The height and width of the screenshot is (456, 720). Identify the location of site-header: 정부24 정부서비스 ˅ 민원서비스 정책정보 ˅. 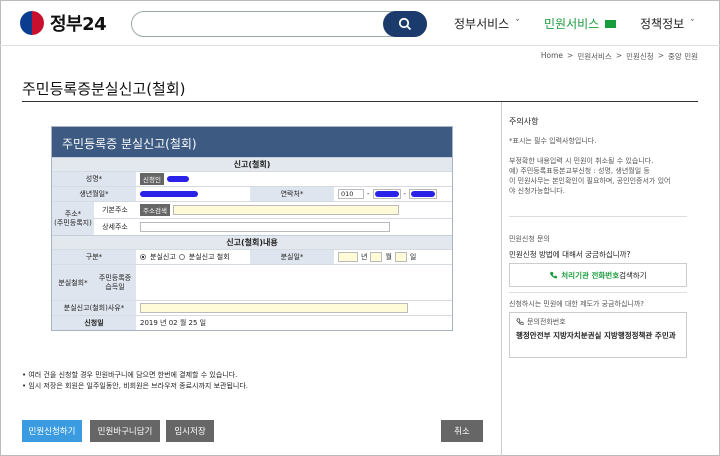
(360, 23).